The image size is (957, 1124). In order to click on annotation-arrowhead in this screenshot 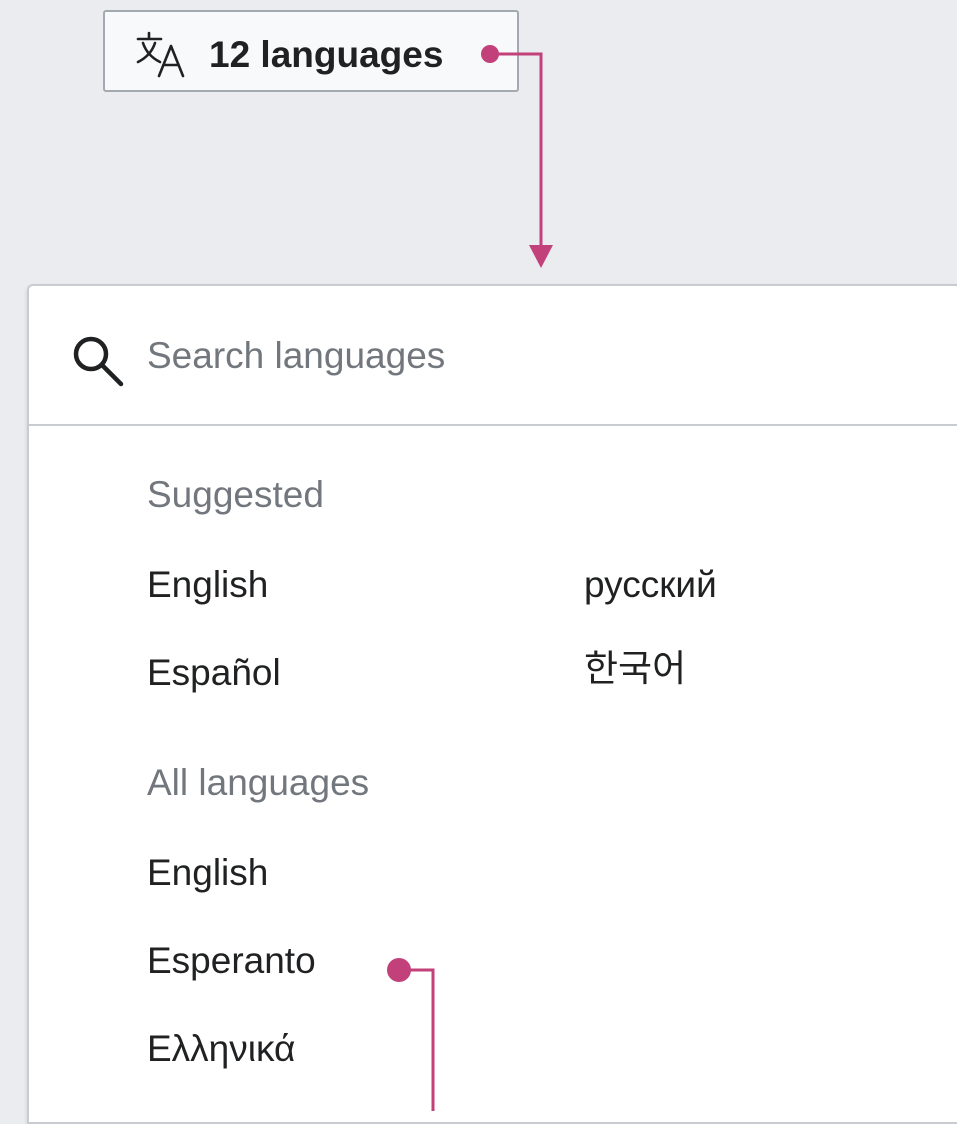, I will do `click(541, 256)`.